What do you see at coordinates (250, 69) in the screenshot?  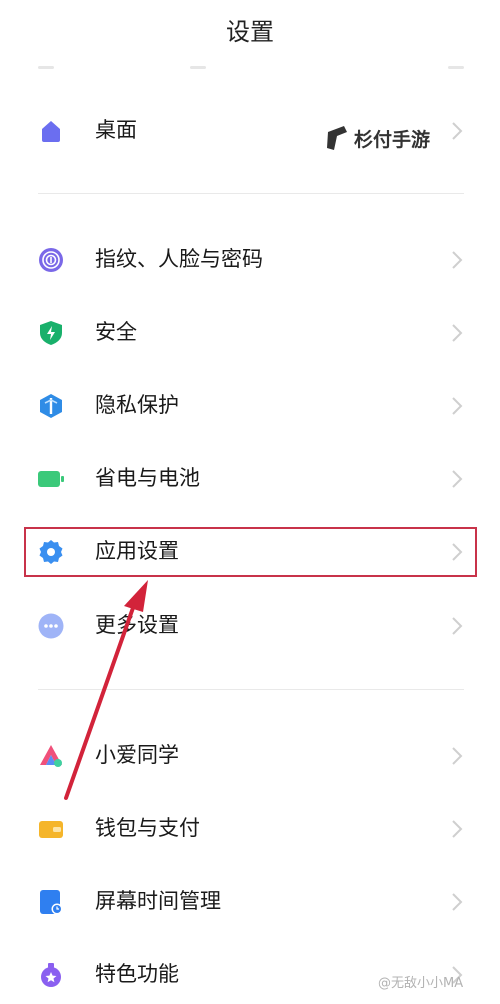 I see `scroll-edge-residue` at bounding box center [250, 69].